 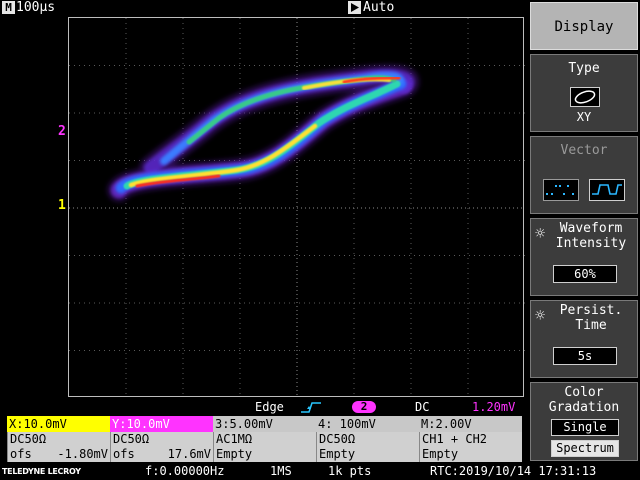 What do you see at coordinates (41, 471) in the screenshot?
I see `brand-logo: TELEDYNE LECROY` at bounding box center [41, 471].